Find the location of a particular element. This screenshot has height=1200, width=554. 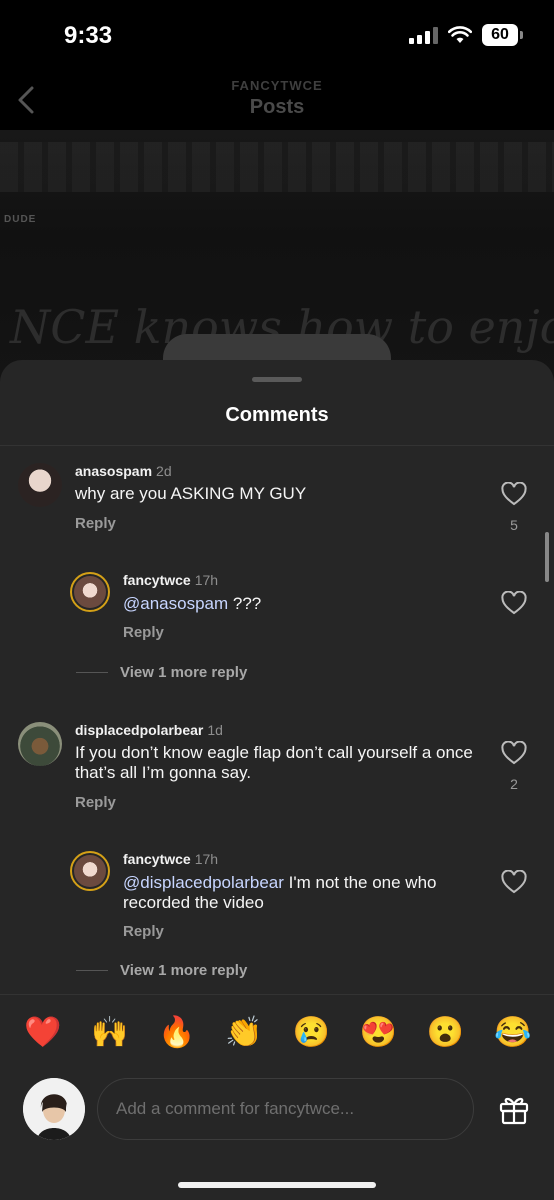

comment-time: 2d is located at coordinates (164, 471).